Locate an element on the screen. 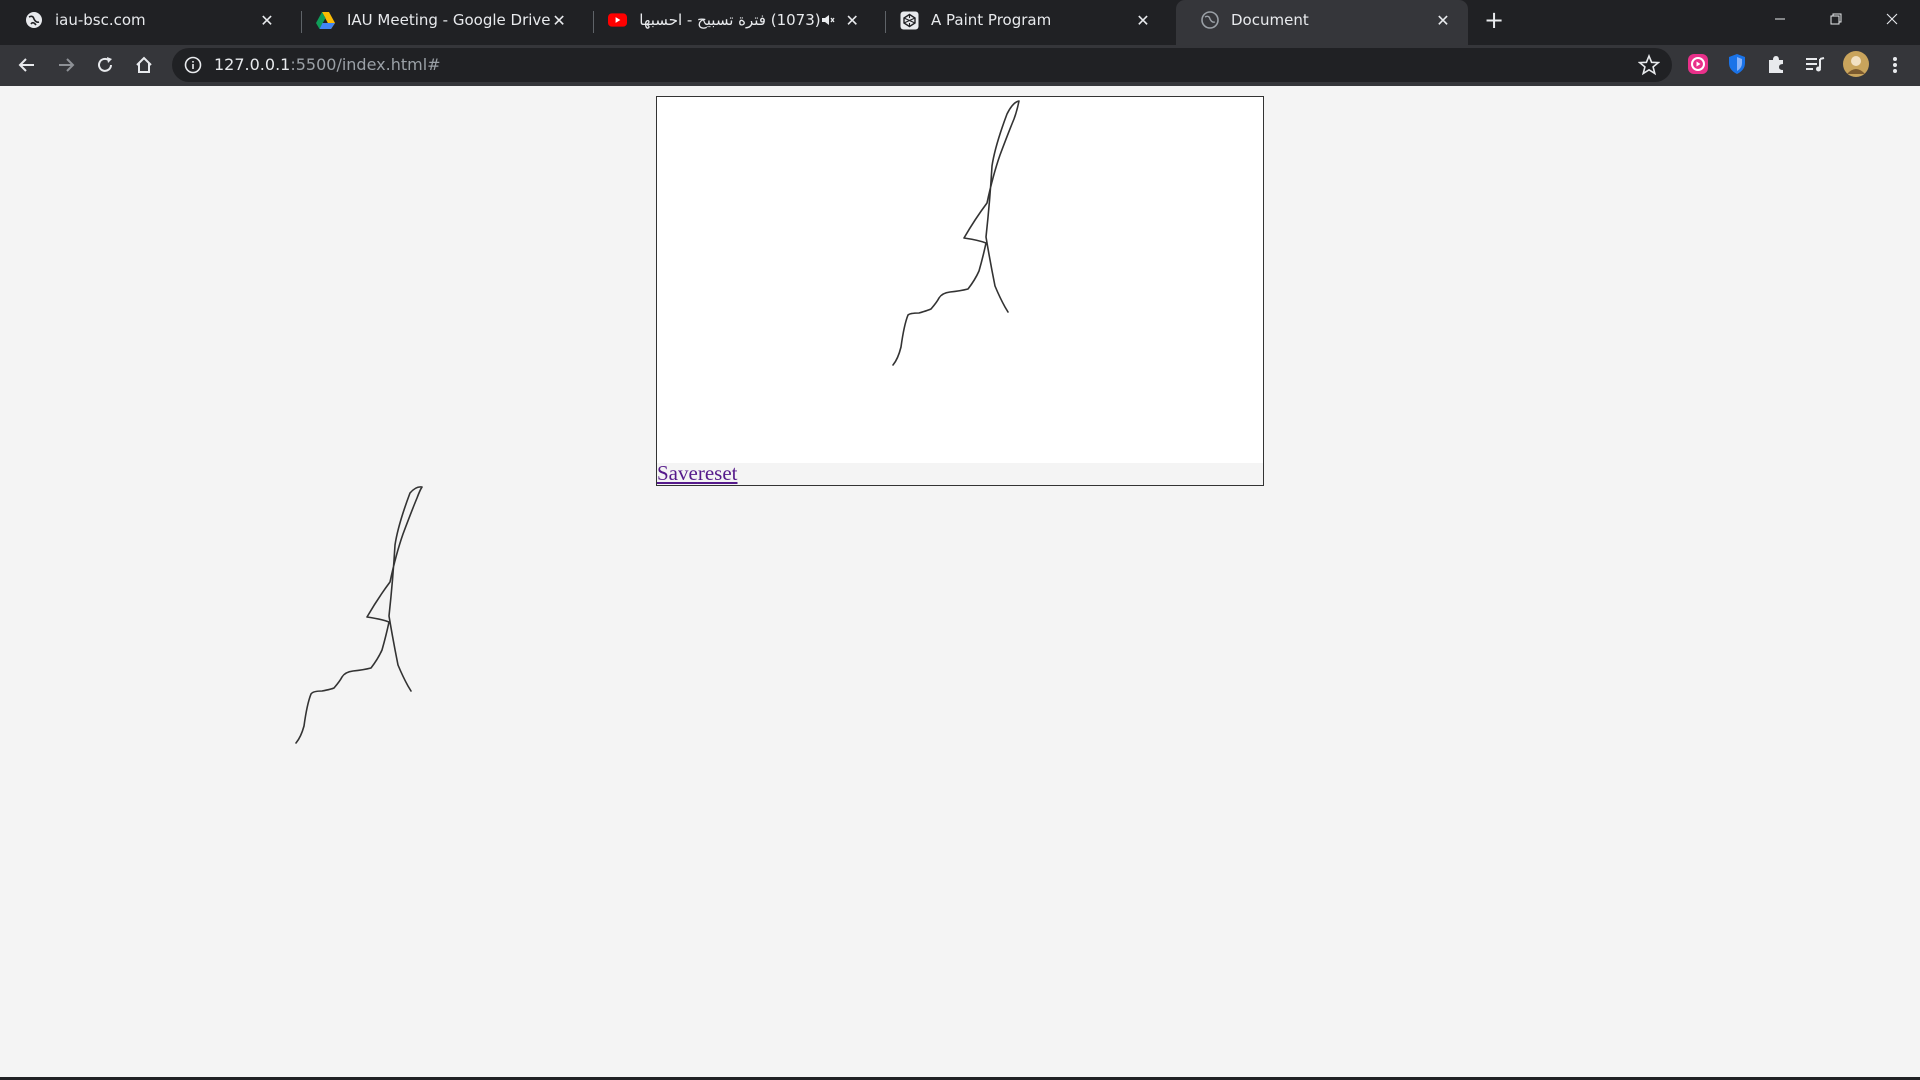  paint-container: Savereset is located at coordinates (960, 291).